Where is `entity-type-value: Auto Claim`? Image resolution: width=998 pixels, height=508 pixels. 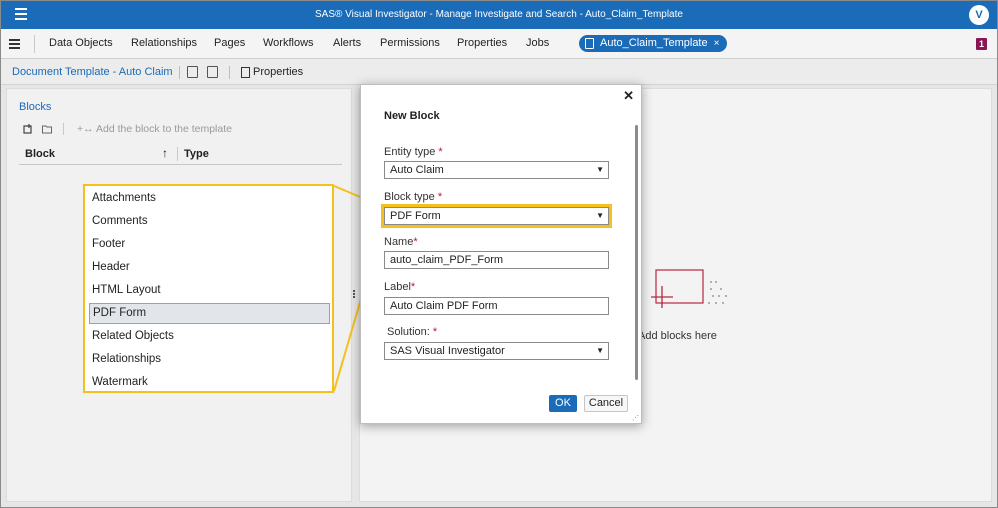 entity-type-value: Auto Claim is located at coordinates (417, 170).